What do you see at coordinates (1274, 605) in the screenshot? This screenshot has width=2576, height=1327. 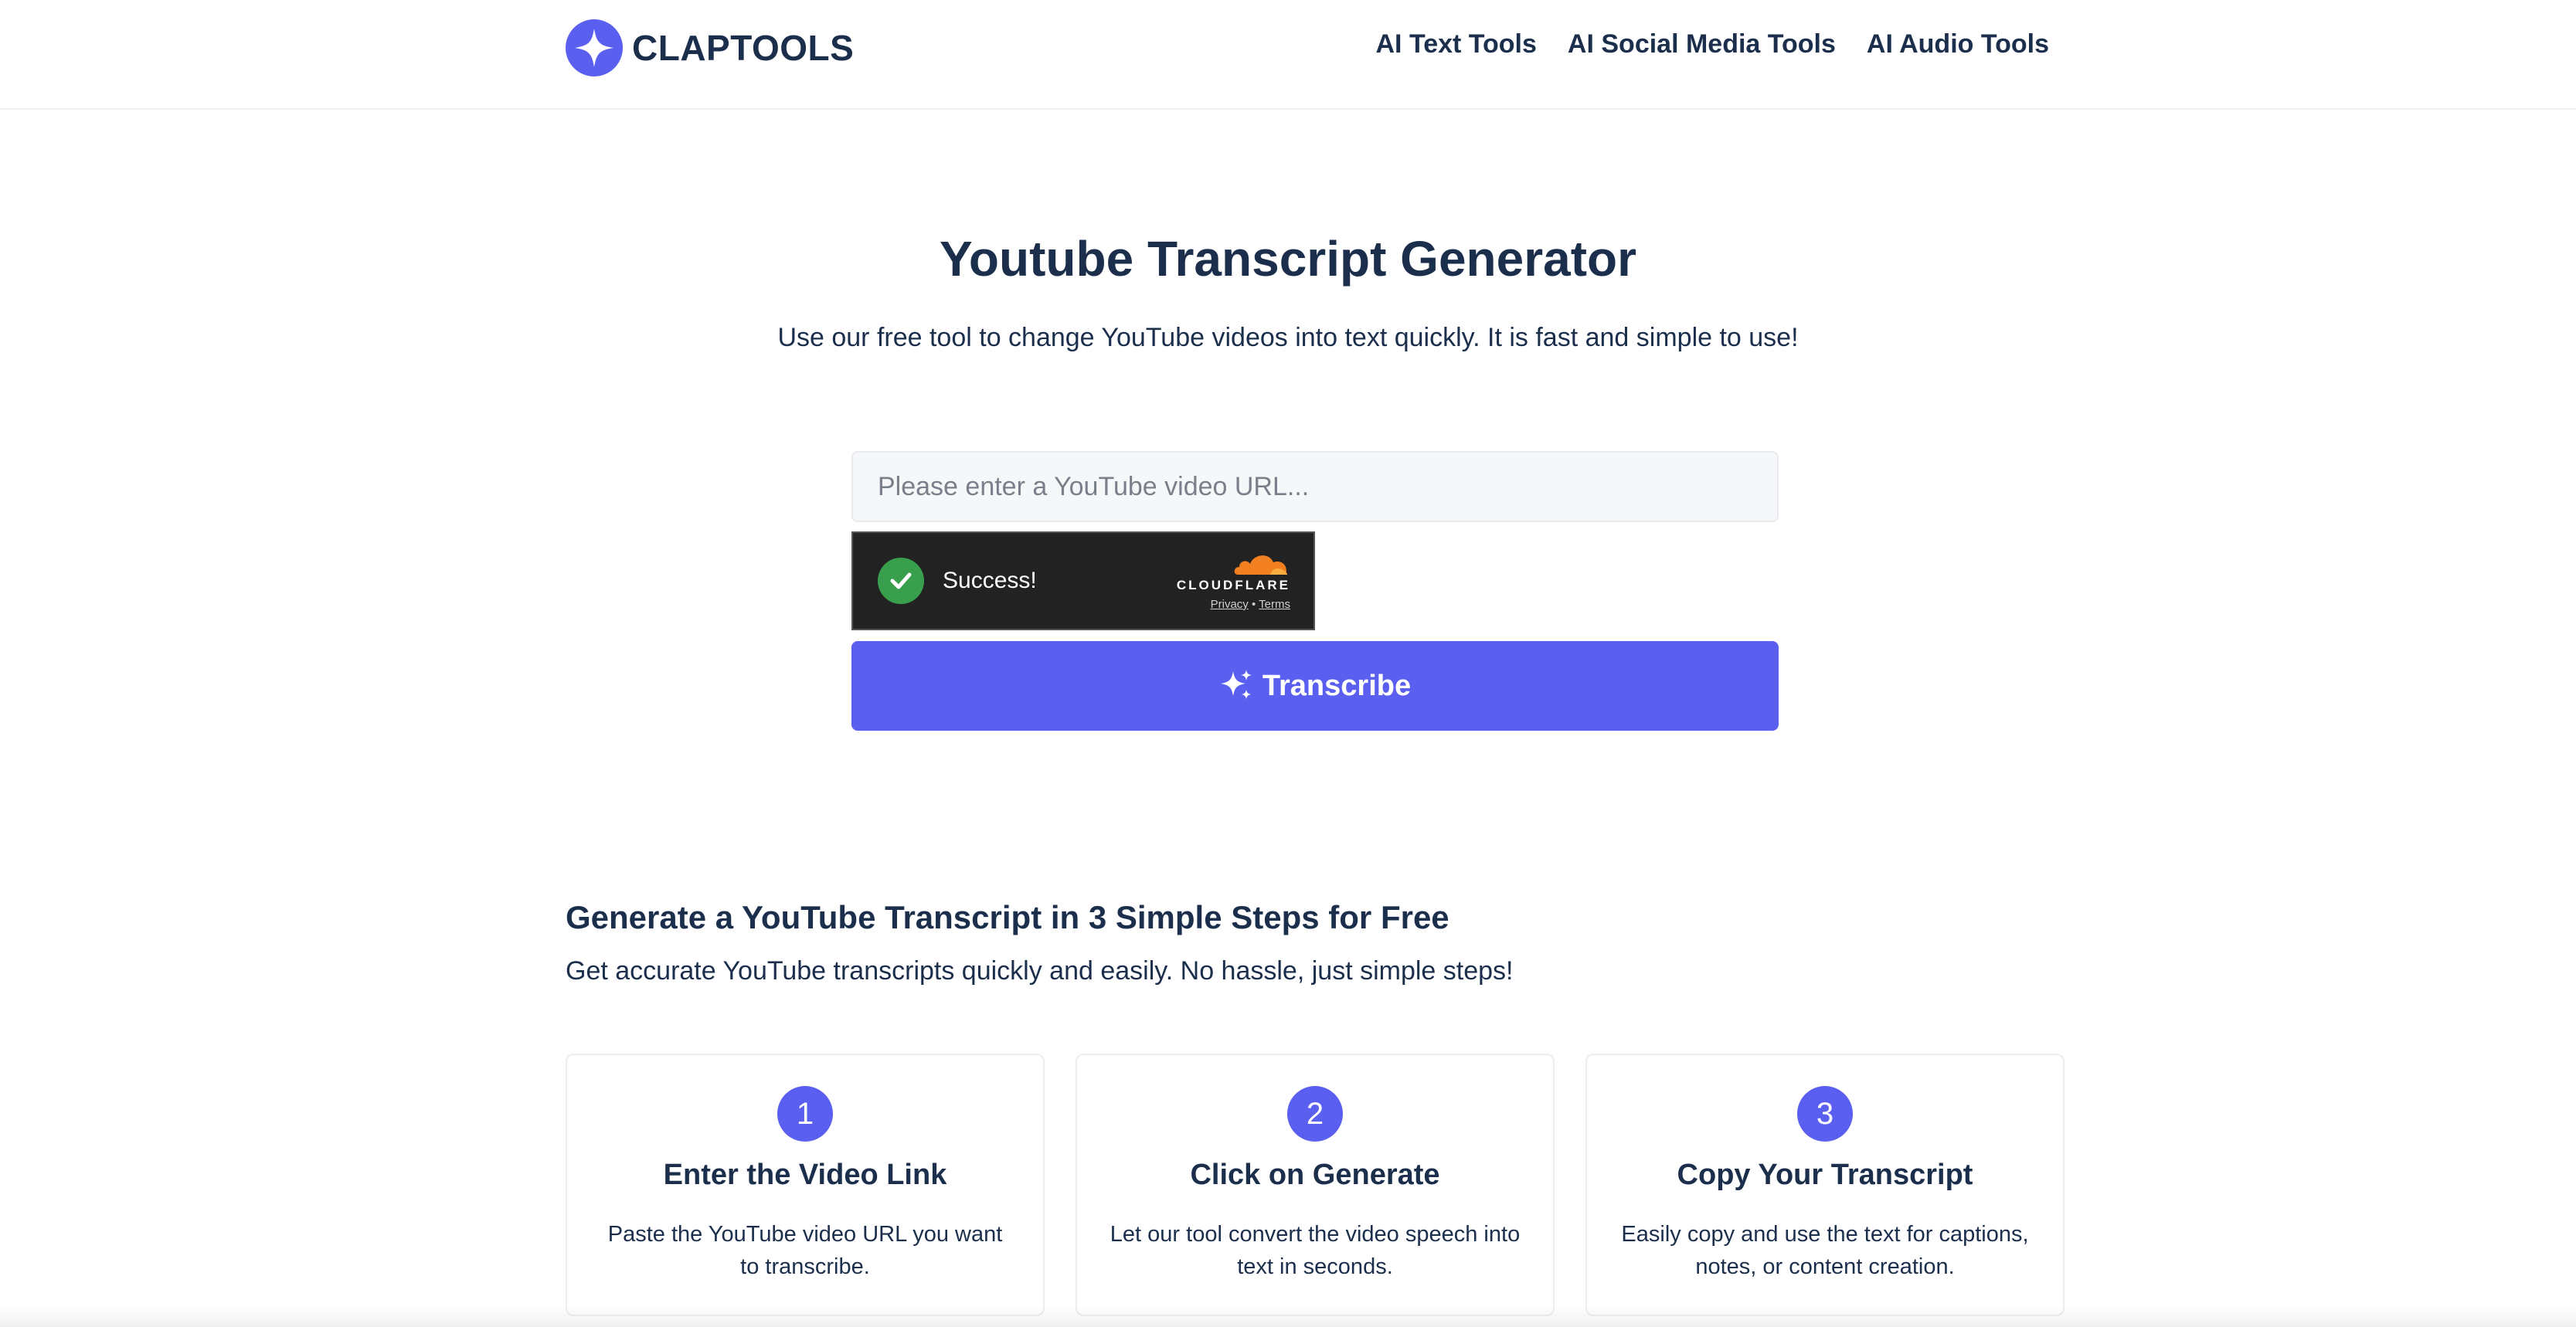 I see `terms-link: Terms` at bounding box center [1274, 605].